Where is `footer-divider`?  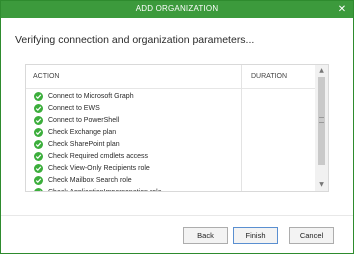
footer-divider is located at coordinates (177, 215).